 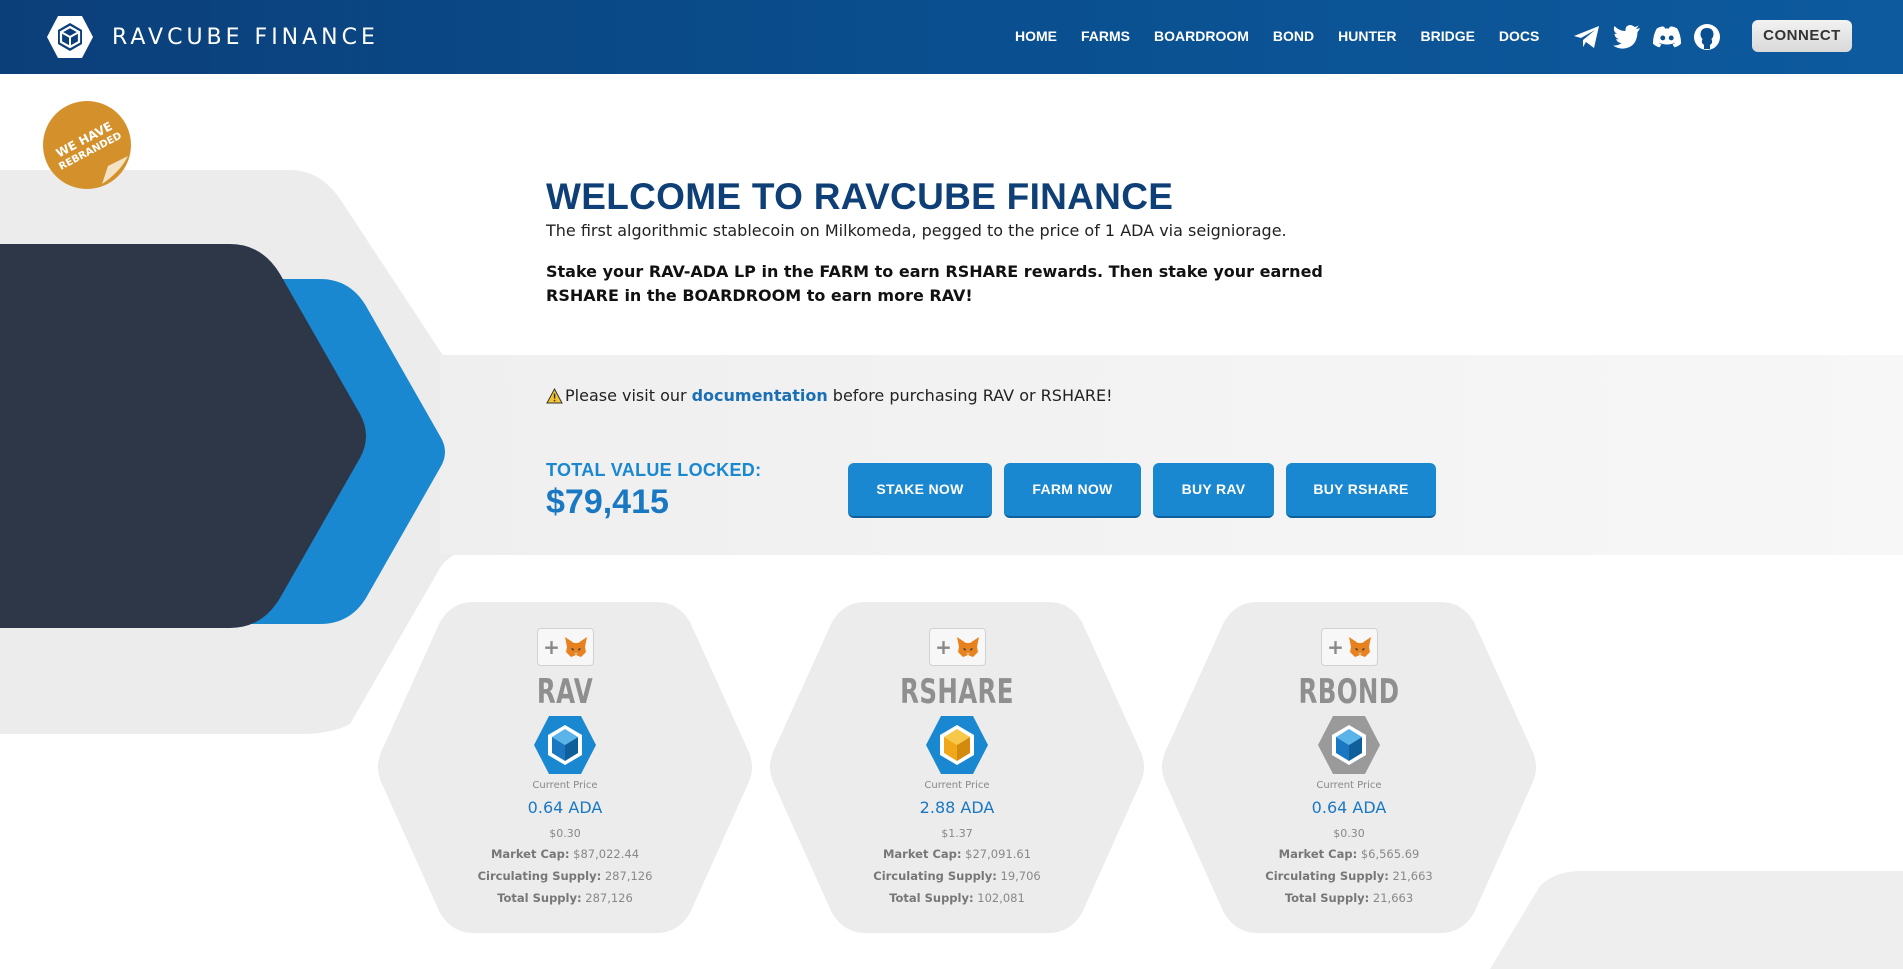 What do you see at coordinates (654, 470) in the screenshot?
I see `tvl-label: TOTAL VALUE LOCKED:` at bounding box center [654, 470].